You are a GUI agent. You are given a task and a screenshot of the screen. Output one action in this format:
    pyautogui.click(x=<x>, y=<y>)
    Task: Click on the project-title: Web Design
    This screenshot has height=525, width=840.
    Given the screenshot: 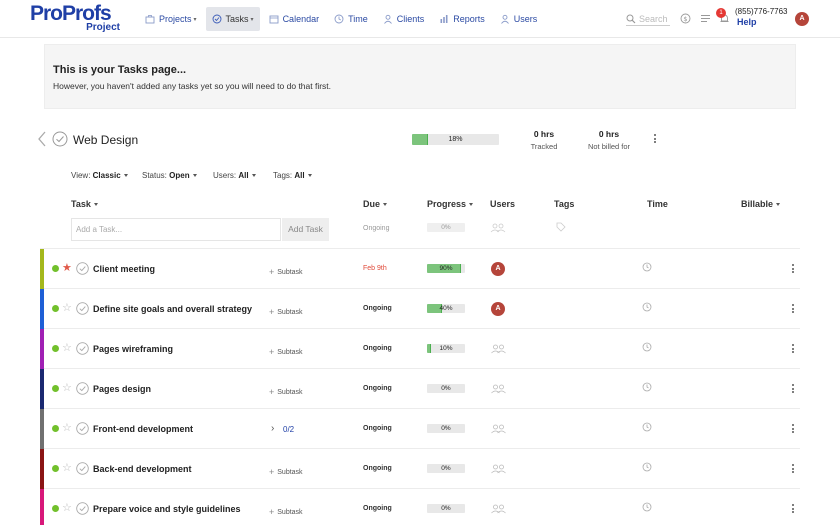 What is the action you would take?
    pyautogui.click(x=105, y=140)
    